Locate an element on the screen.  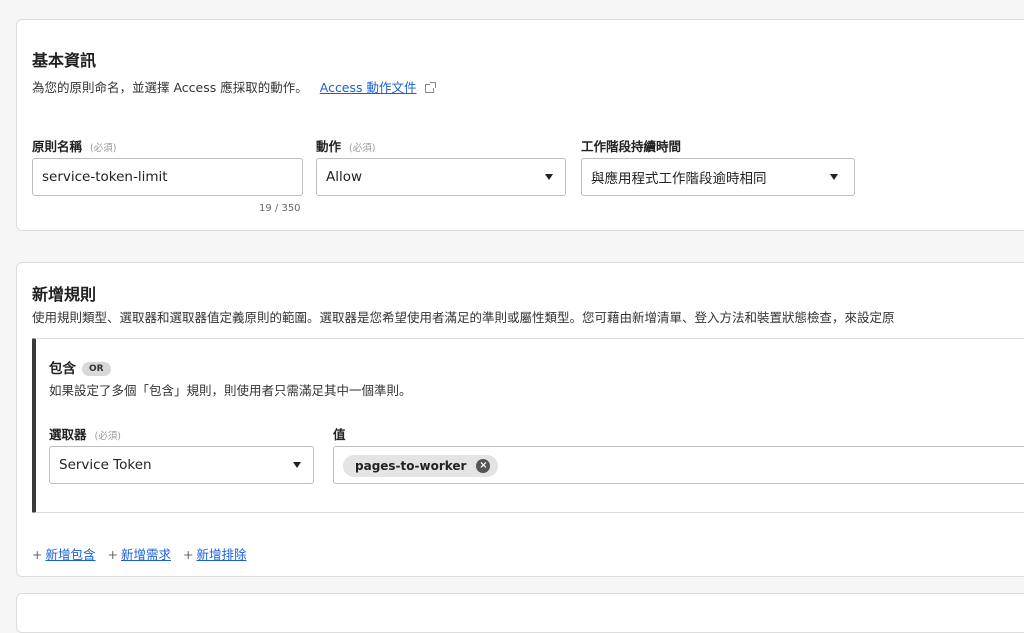
policy-name-label-text: 原則名稱 is located at coordinates (57, 146).